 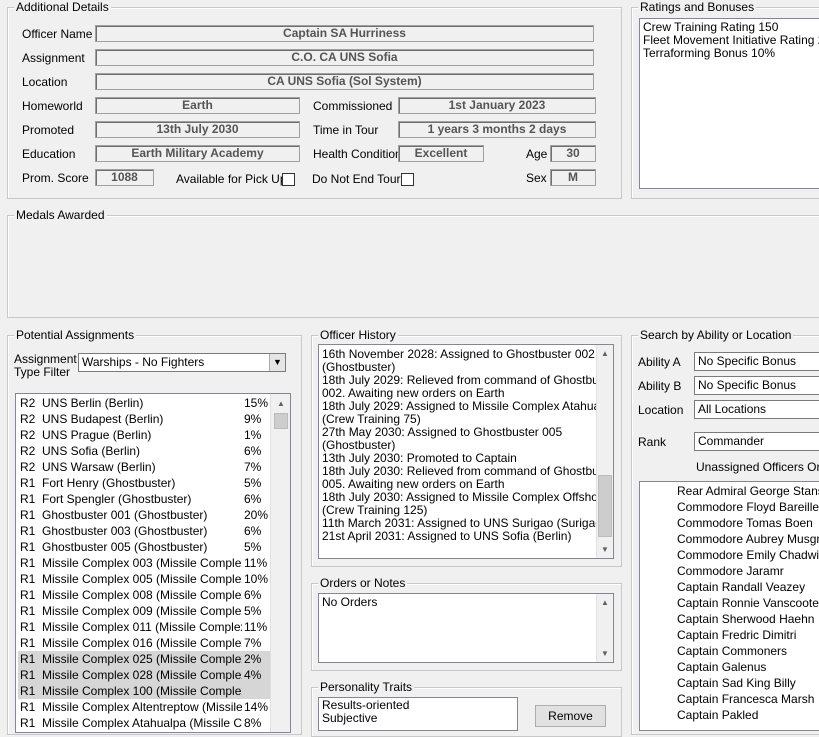 I want to click on officer-item: Captain Randall Veazey, so click(x=741, y=587).